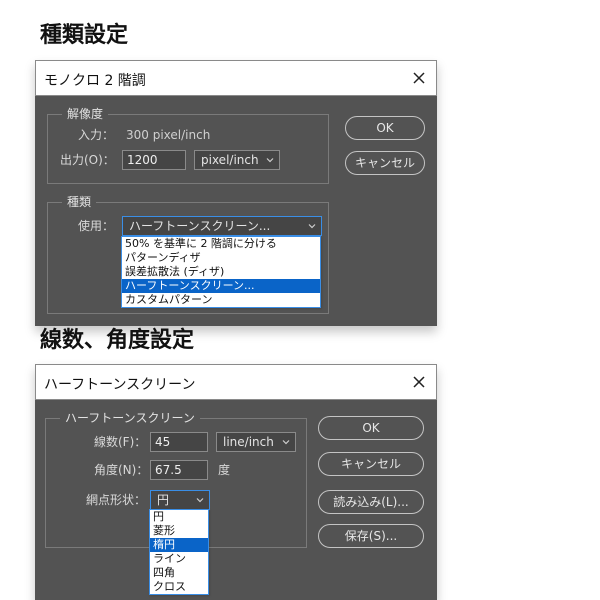 This screenshot has width=600, height=600. Describe the element at coordinates (179, 545) in the screenshot. I see `dropdown-option-selected: 楕円` at that location.